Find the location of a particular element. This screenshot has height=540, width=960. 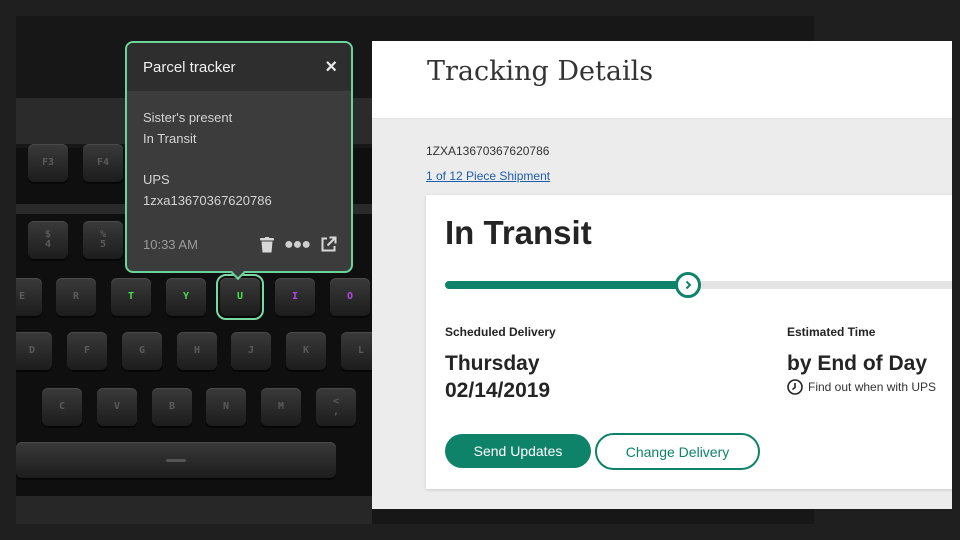

scheduled-day: Thursday is located at coordinates (492, 363).